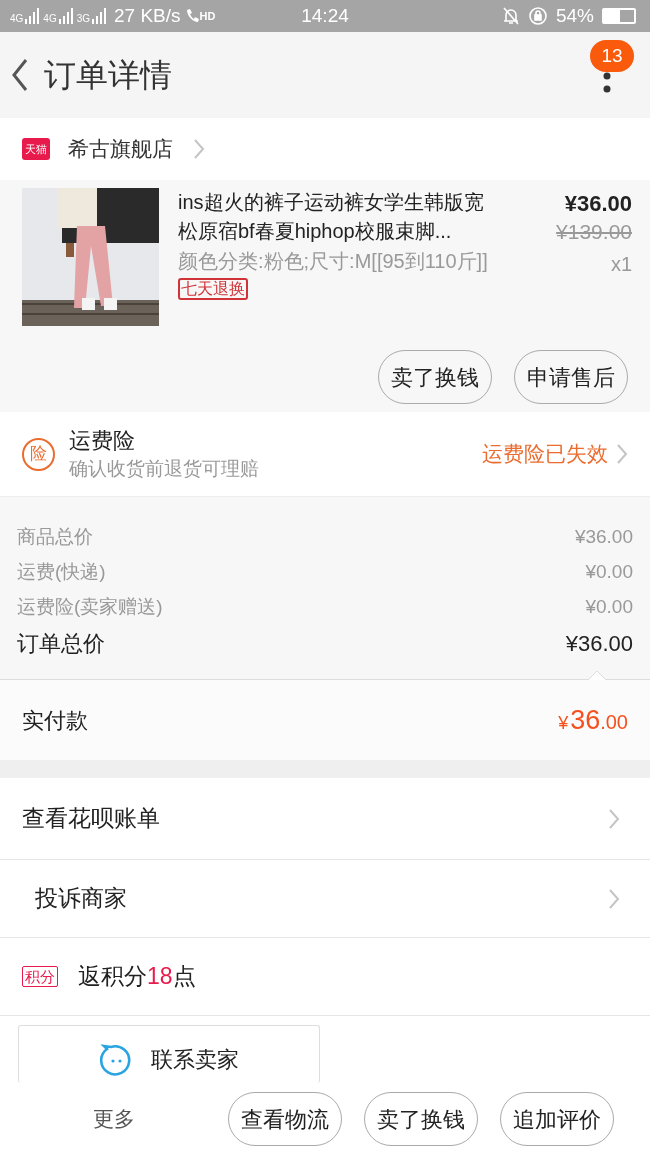  What do you see at coordinates (136, 149) in the screenshot?
I see `shop-link: 希古旗舰店` at bounding box center [136, 149].